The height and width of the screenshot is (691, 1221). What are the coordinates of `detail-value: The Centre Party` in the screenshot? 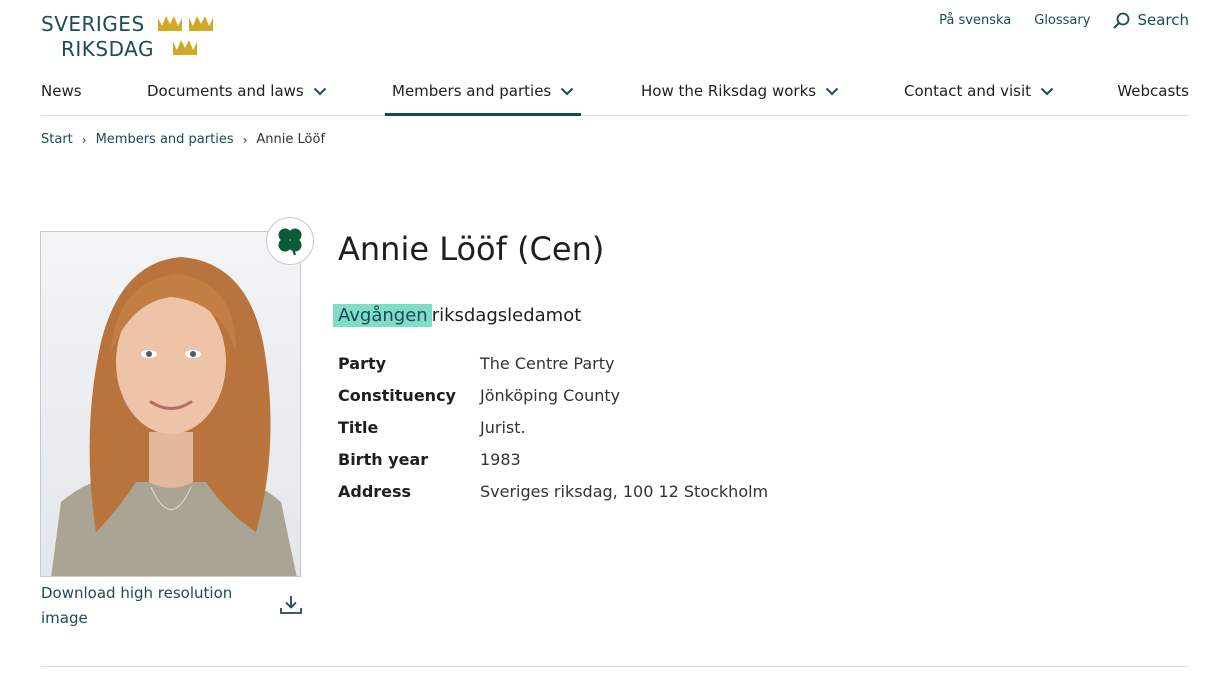 It's located at (547, 363).